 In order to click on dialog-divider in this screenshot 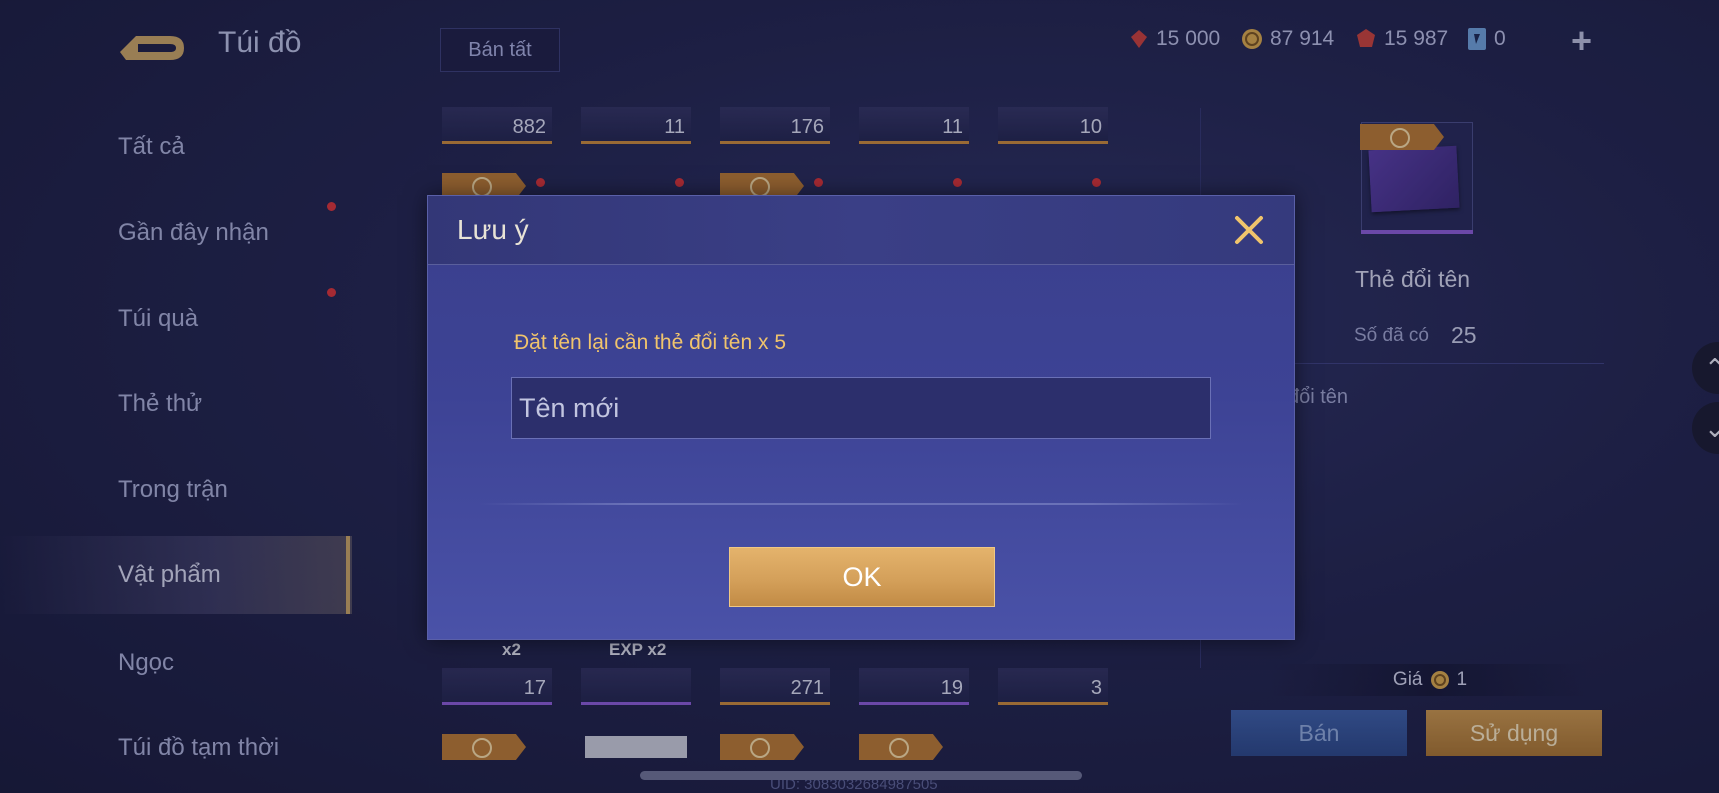, I will do `click(861, 504)`.